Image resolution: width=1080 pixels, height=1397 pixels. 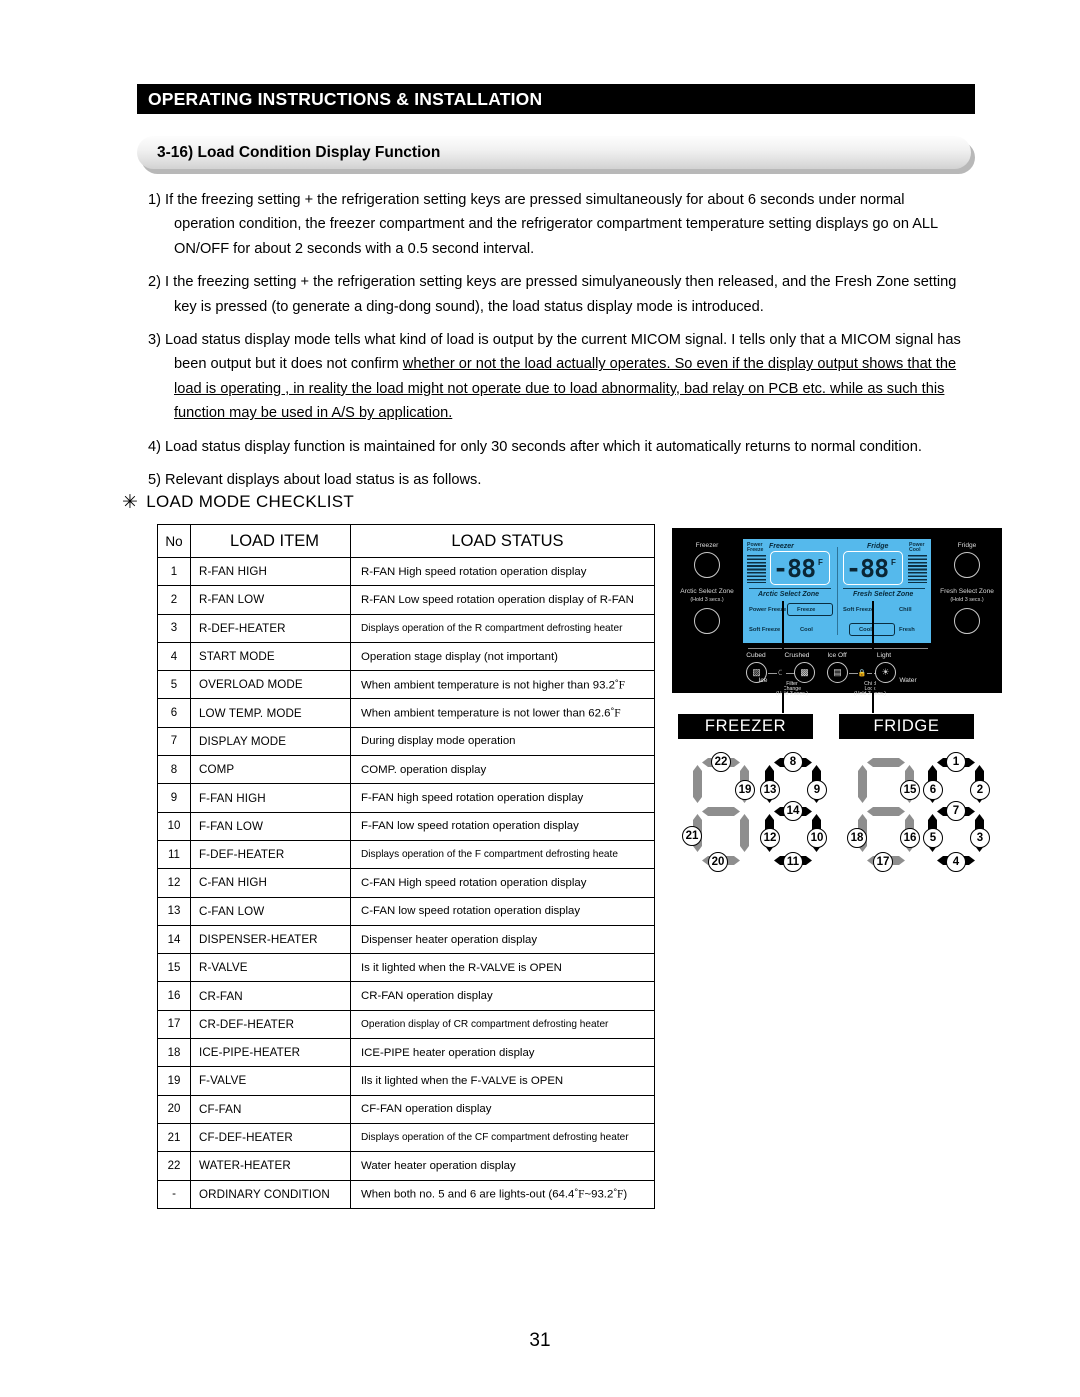 I want to click on panel-right-button-2-knob, so click(x=967, y=621).